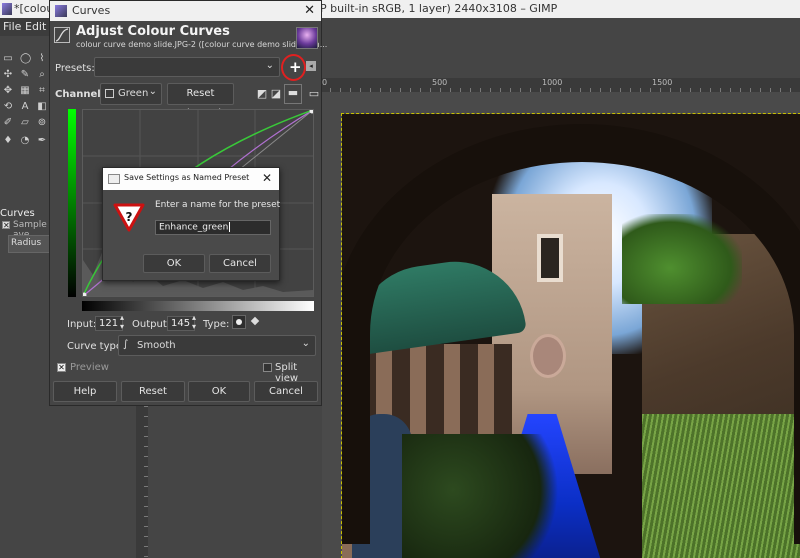 Image resolution: width=800 pixels, height=558 pixels. I want to click on input-gradient-bar, so click(198, 306).